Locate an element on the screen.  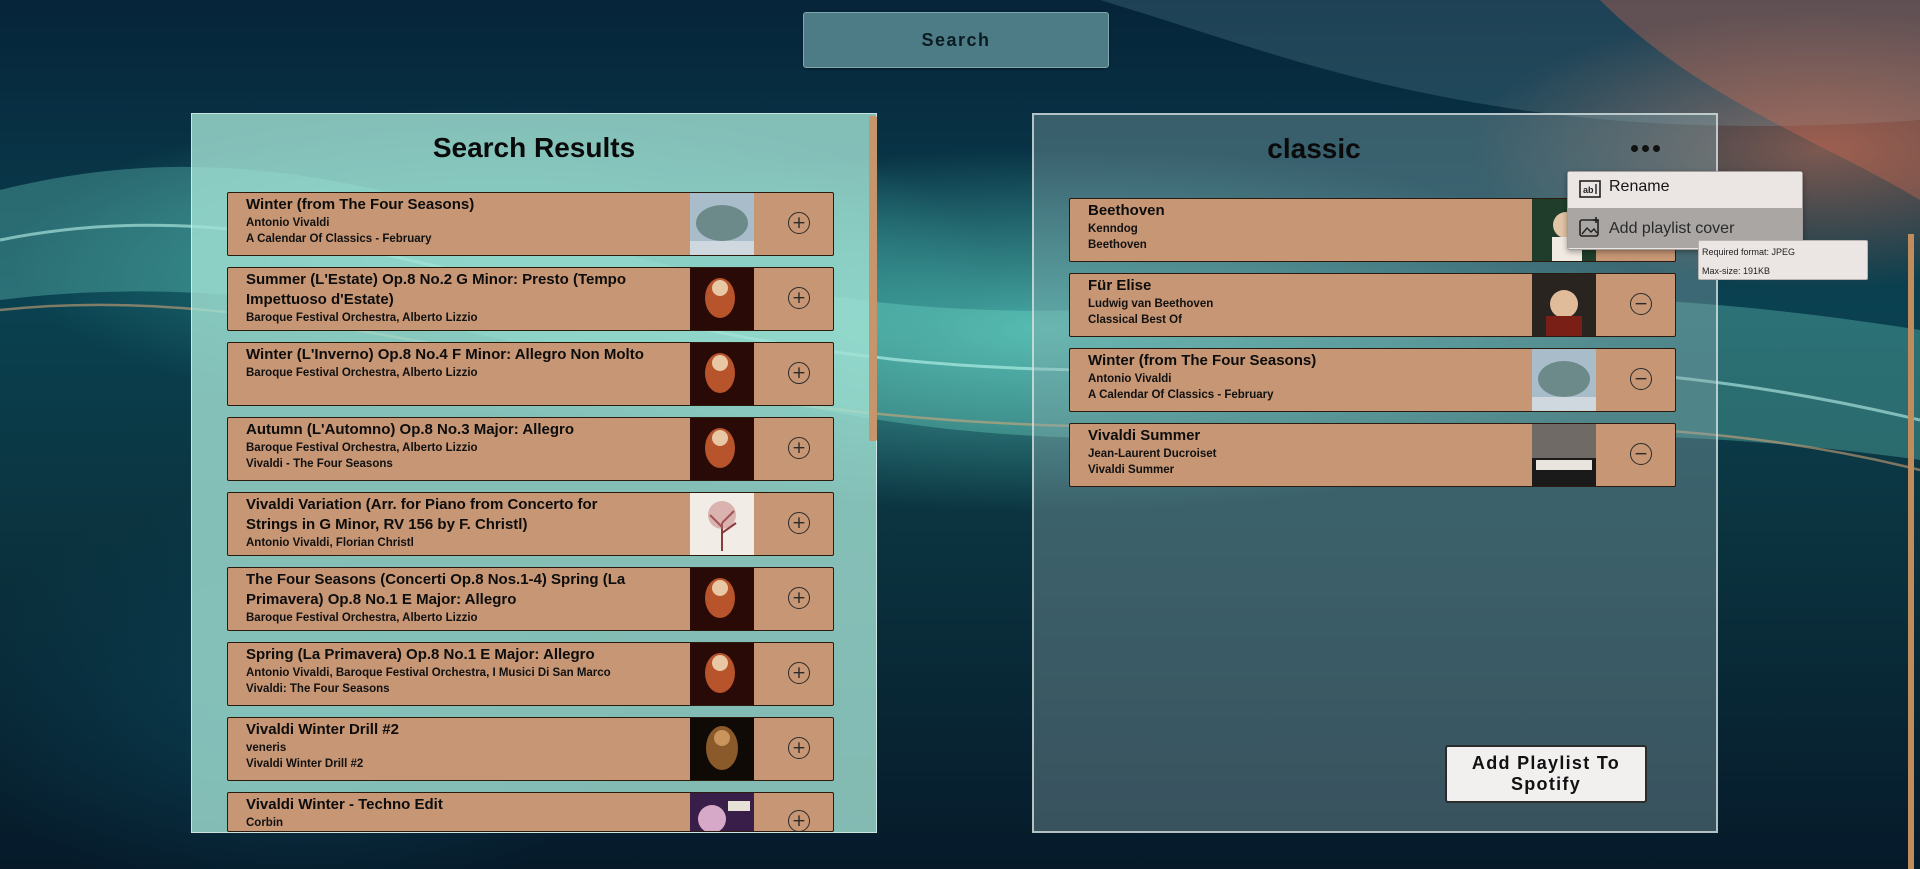
more-options-button is located at coordinates (1645, 148).